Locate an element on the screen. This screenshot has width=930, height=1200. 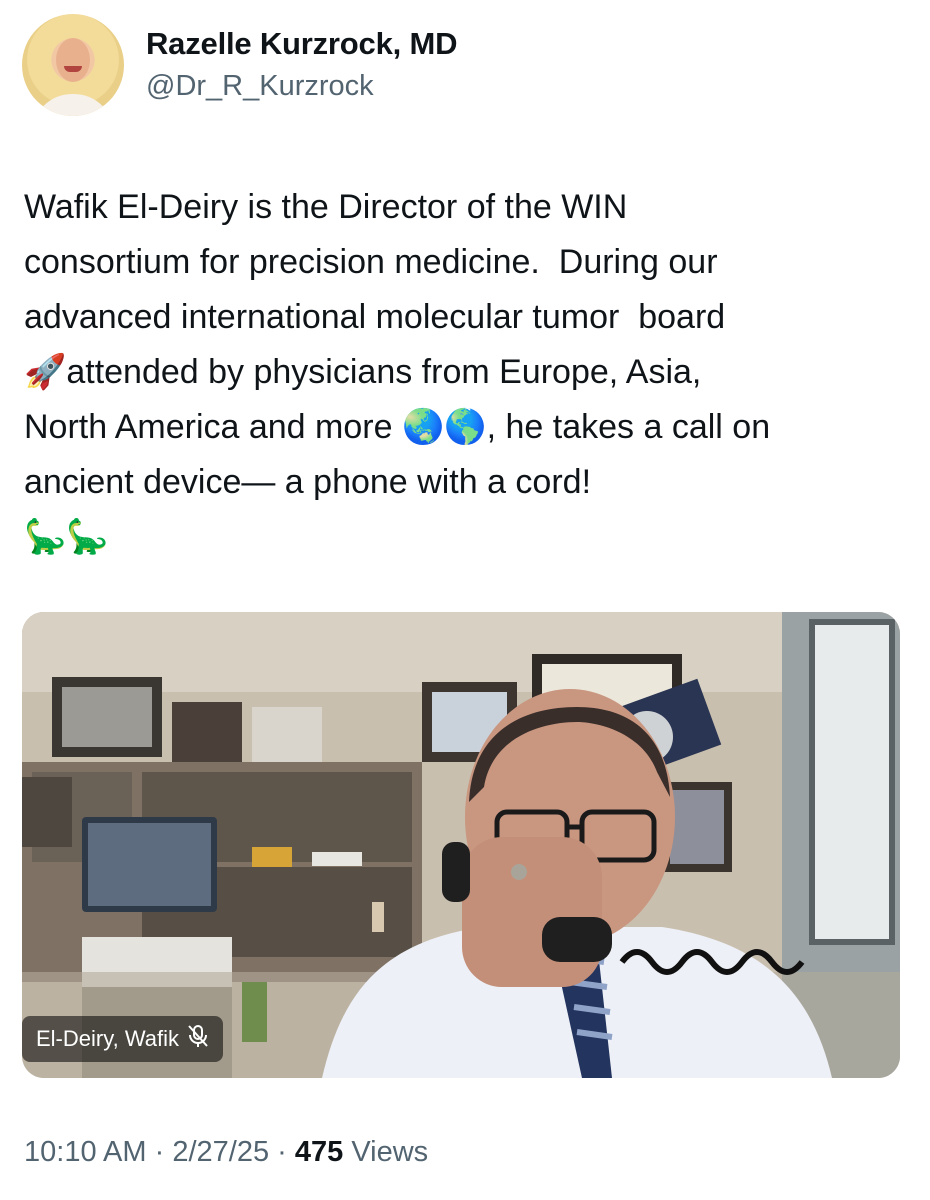
participant-name-badge: El-Deiry, Wafik is located at coordinates (122, 1039).